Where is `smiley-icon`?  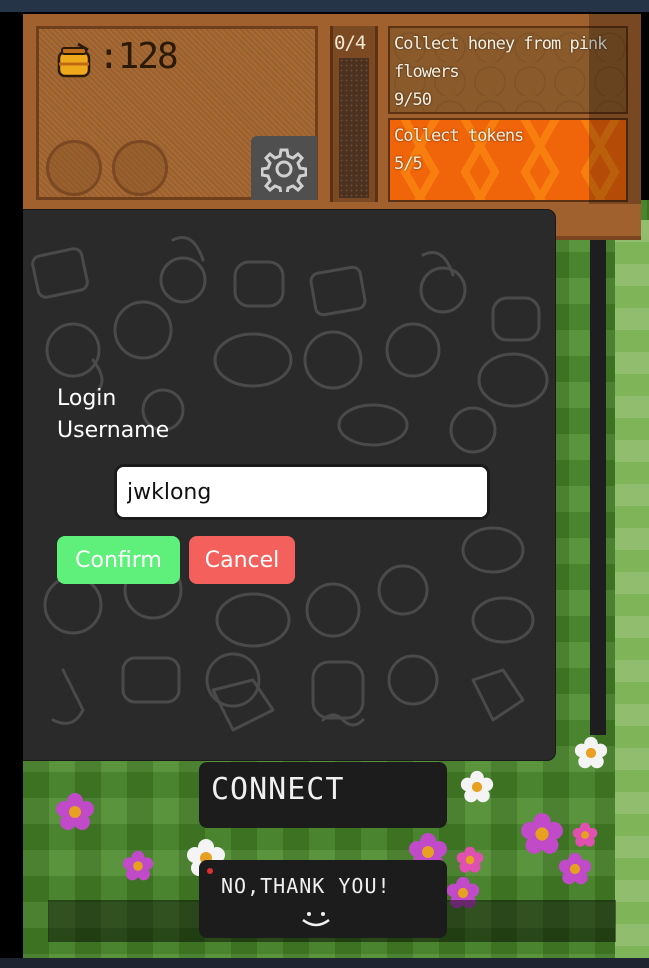
smiley-icon is located at coordinates (316, 919).